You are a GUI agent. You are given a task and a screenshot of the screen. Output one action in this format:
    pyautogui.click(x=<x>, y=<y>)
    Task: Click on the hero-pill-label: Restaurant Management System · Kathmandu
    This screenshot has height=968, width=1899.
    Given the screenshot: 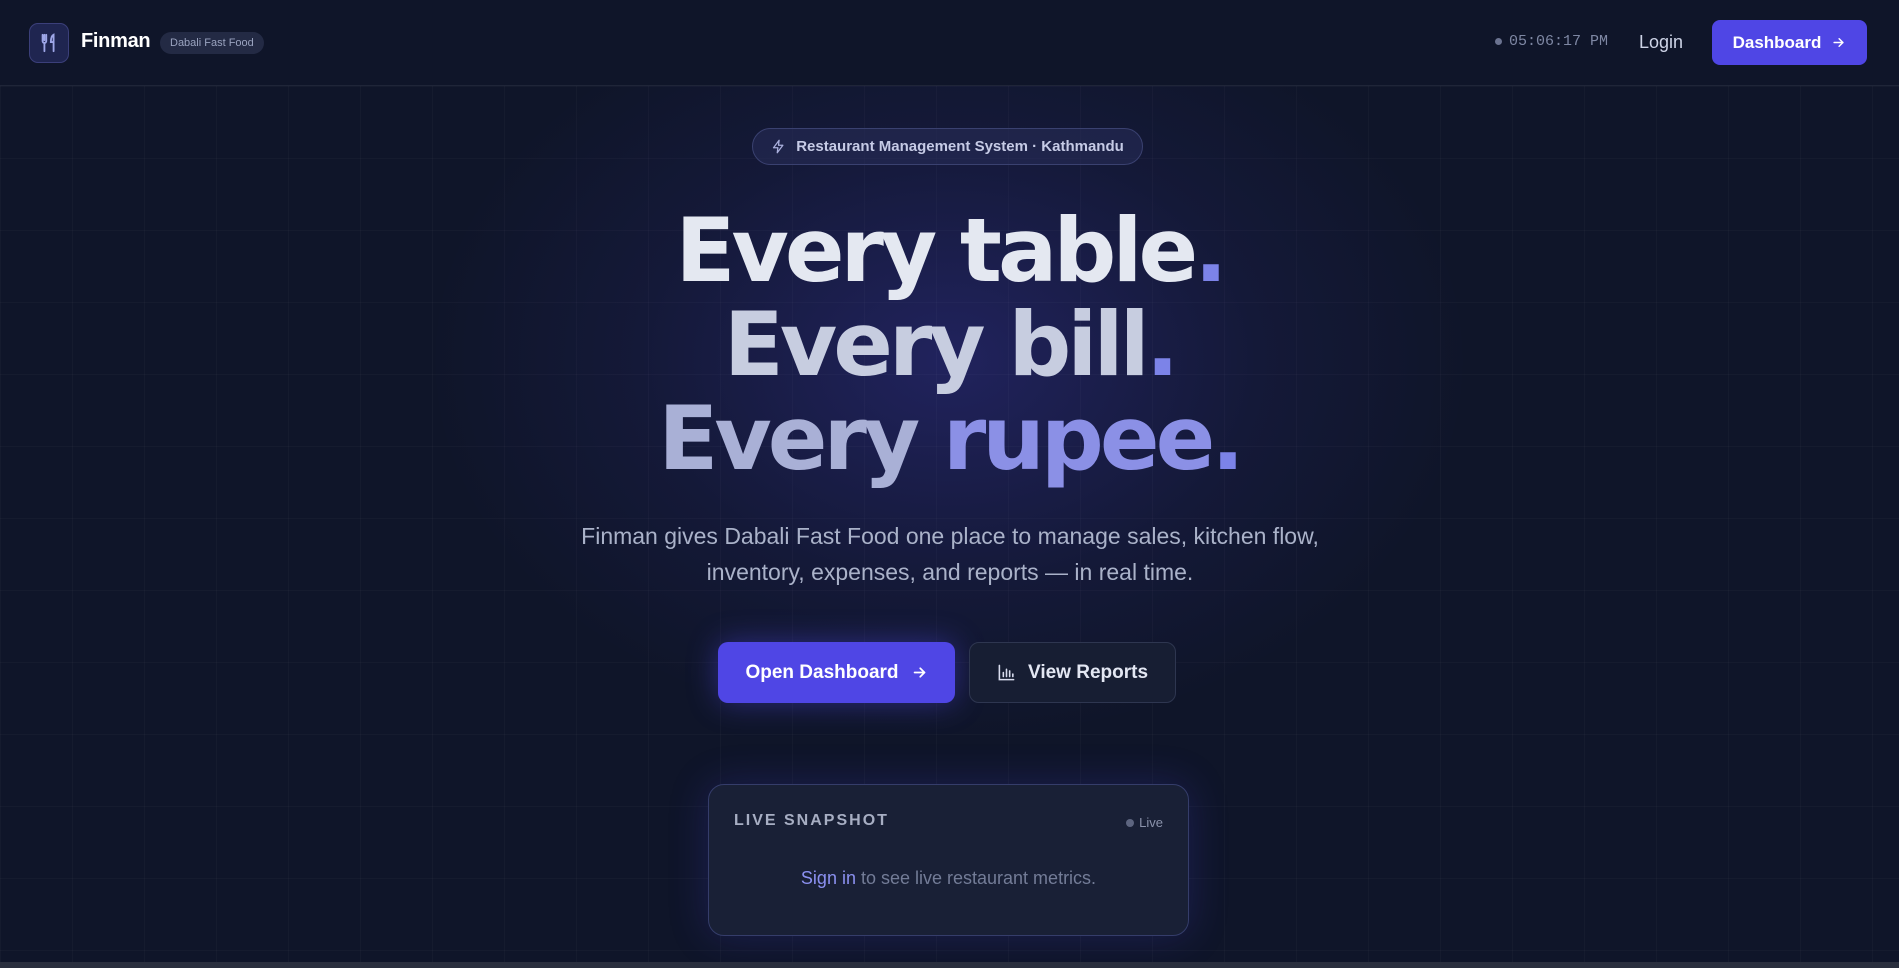 What is the action you would take?
    pyautogui.click(x=960, y=146)
    